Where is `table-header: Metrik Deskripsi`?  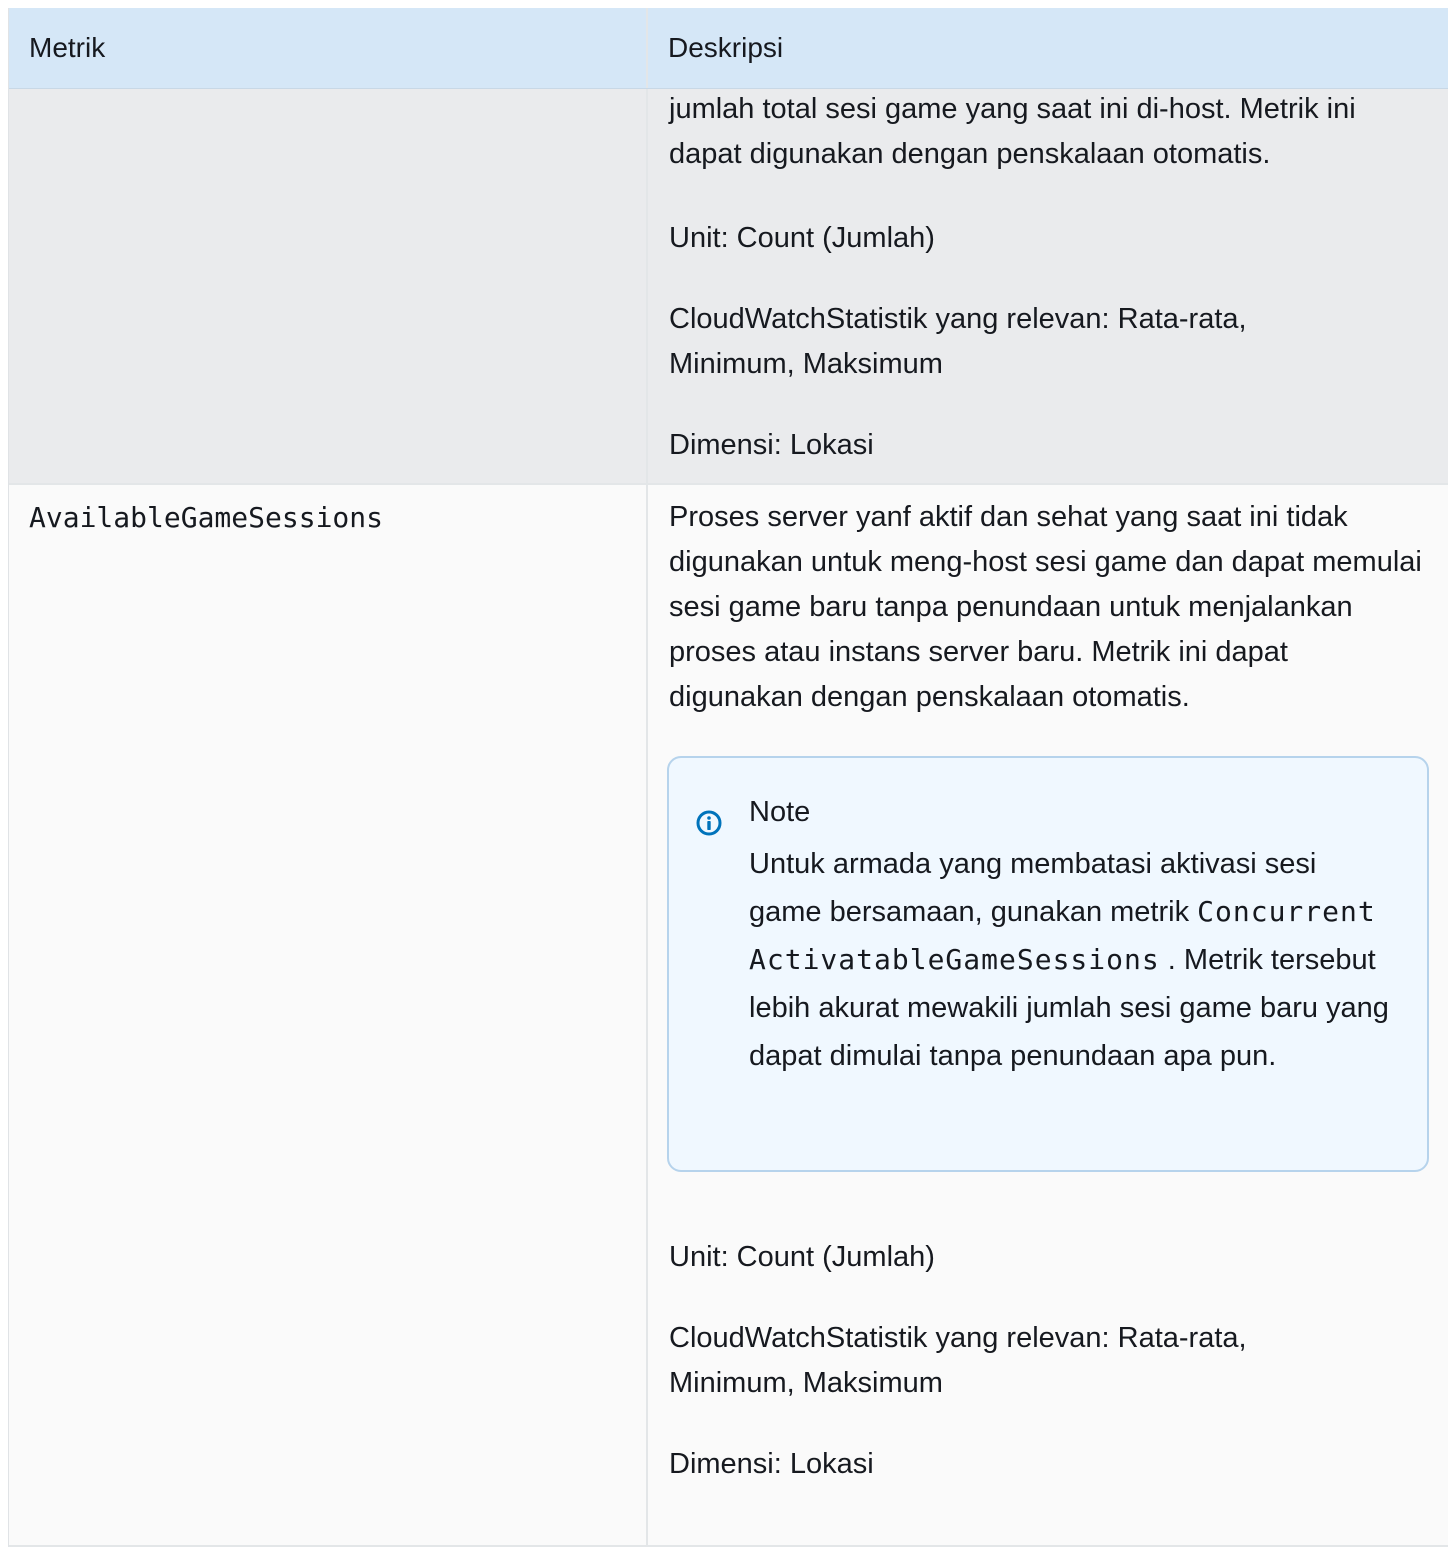
table-header: Metrik Deskripsi is located at coordinates (728, 48).